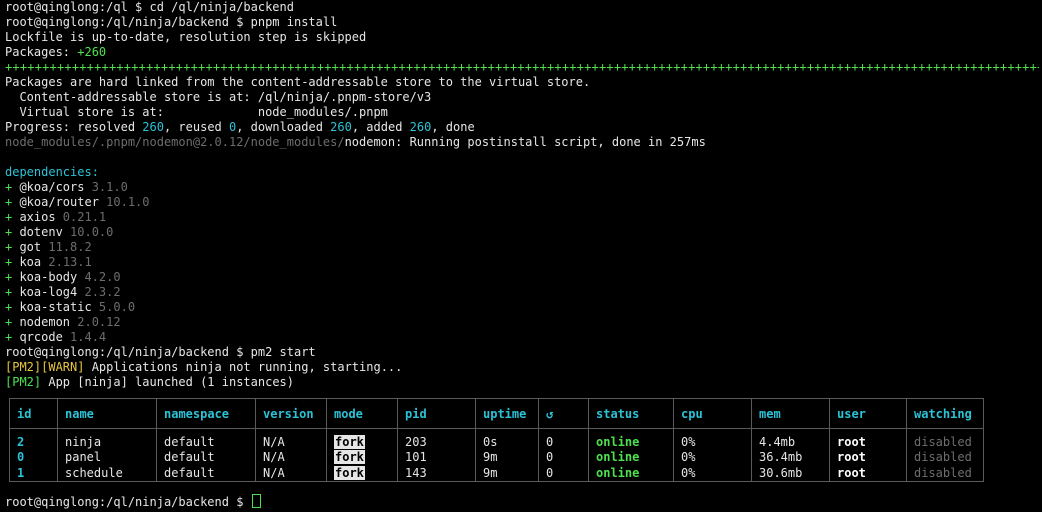  Describe the element at coordinates (133, 501) in the screenshot. I see `final-prompt-line: root@qinglong:/ql/ninja/backend $` at that location.